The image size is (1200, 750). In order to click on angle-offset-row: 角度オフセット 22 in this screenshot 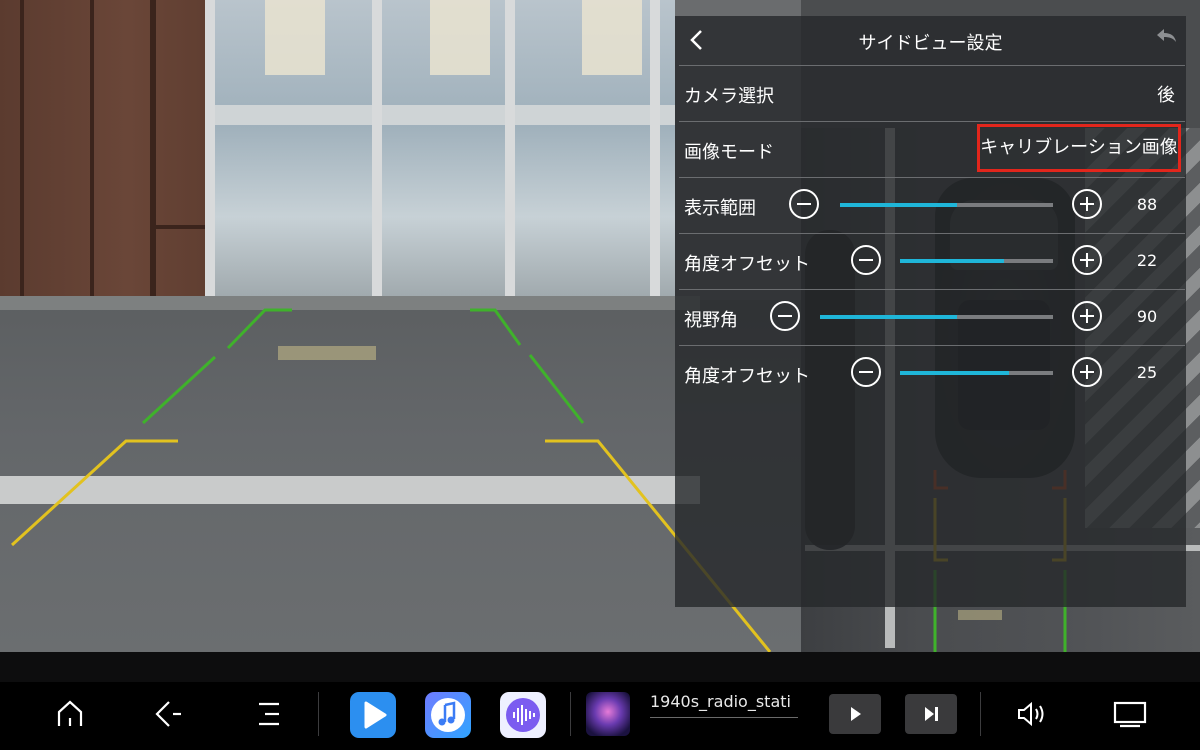, I will do `click(932, 261)`.